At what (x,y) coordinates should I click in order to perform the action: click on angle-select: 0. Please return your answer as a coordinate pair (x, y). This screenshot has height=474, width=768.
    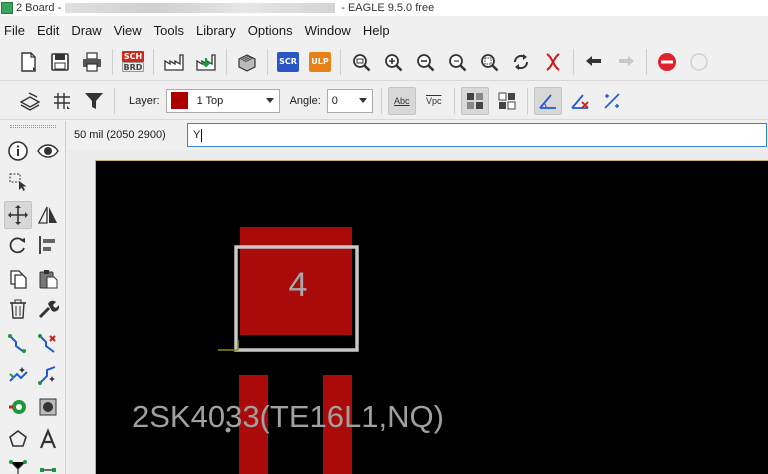
    Looking at the image, I should click on (349, 100).